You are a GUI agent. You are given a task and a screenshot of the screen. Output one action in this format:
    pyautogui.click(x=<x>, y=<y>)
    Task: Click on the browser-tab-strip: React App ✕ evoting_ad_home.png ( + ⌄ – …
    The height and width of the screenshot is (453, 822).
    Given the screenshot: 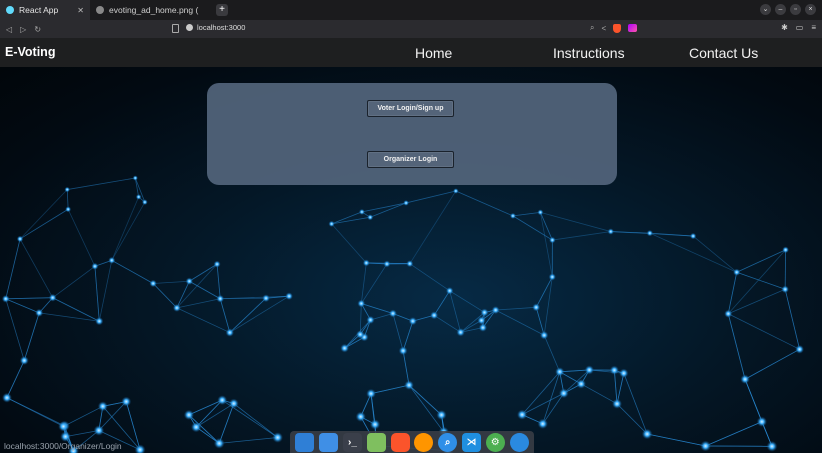 What is the action you would take?
    pyautogui.click(x=411, y=10)
    